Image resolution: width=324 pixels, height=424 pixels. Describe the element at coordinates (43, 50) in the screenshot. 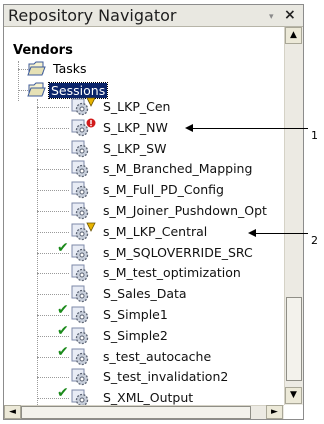

I see `tree-root-vendors: Vendors` at that location.